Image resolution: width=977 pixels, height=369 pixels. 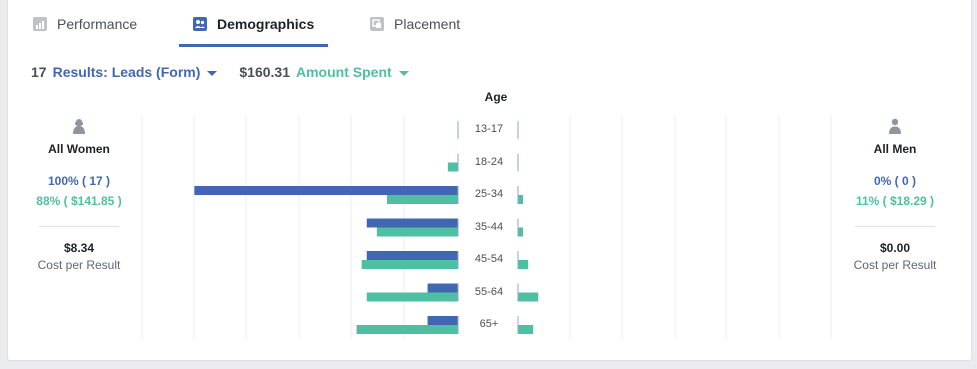 What do you see at coordinates (489, 226) in the screenshot?
I see `age-tick-label: 35-44` at bounding box center [489, 226].